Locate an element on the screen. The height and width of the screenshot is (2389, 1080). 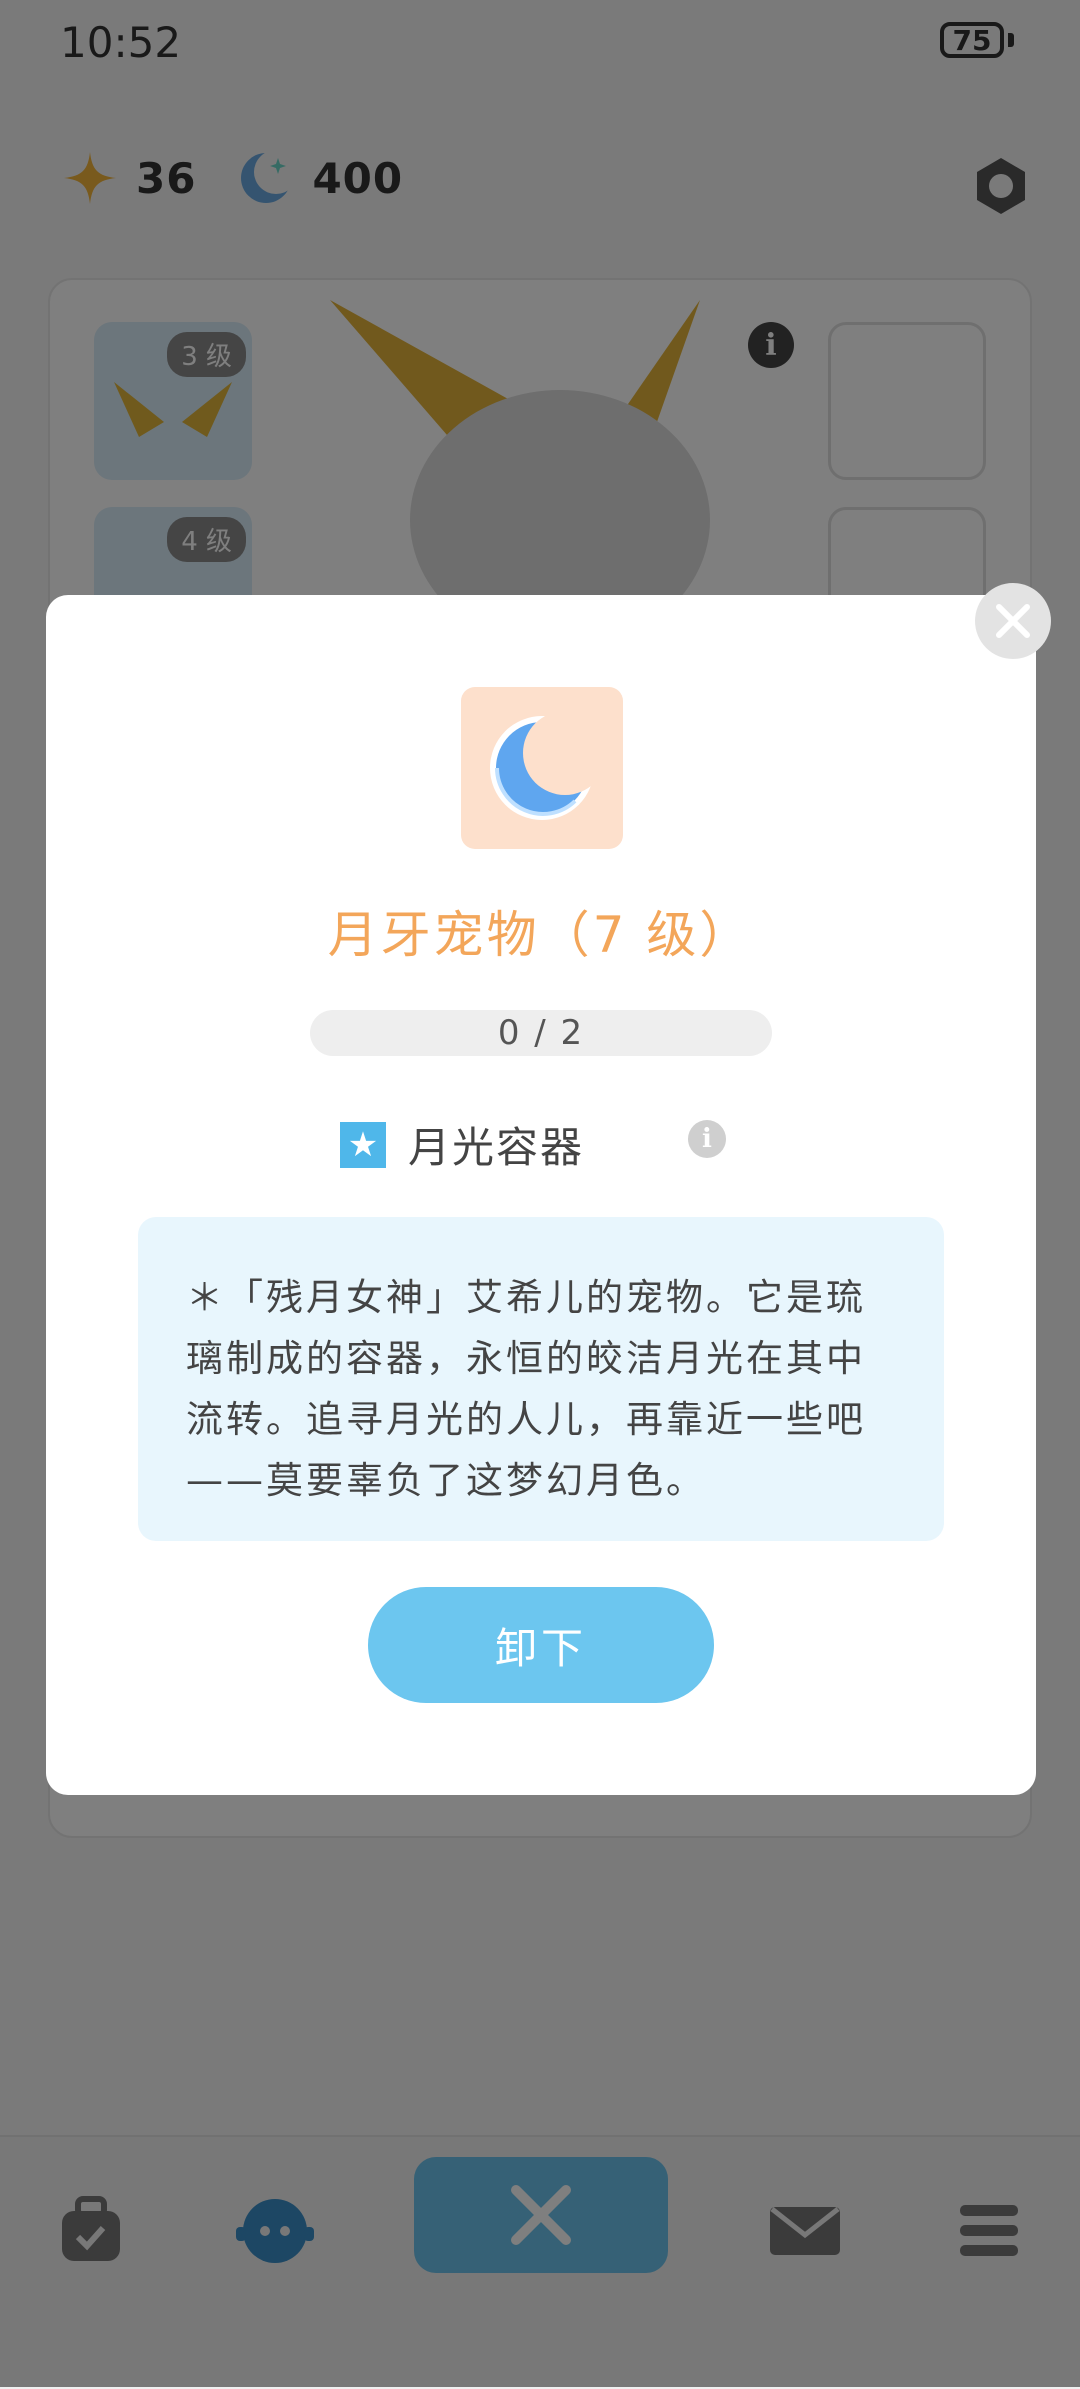
info-icon: i is located at coordinates (707, 1139).